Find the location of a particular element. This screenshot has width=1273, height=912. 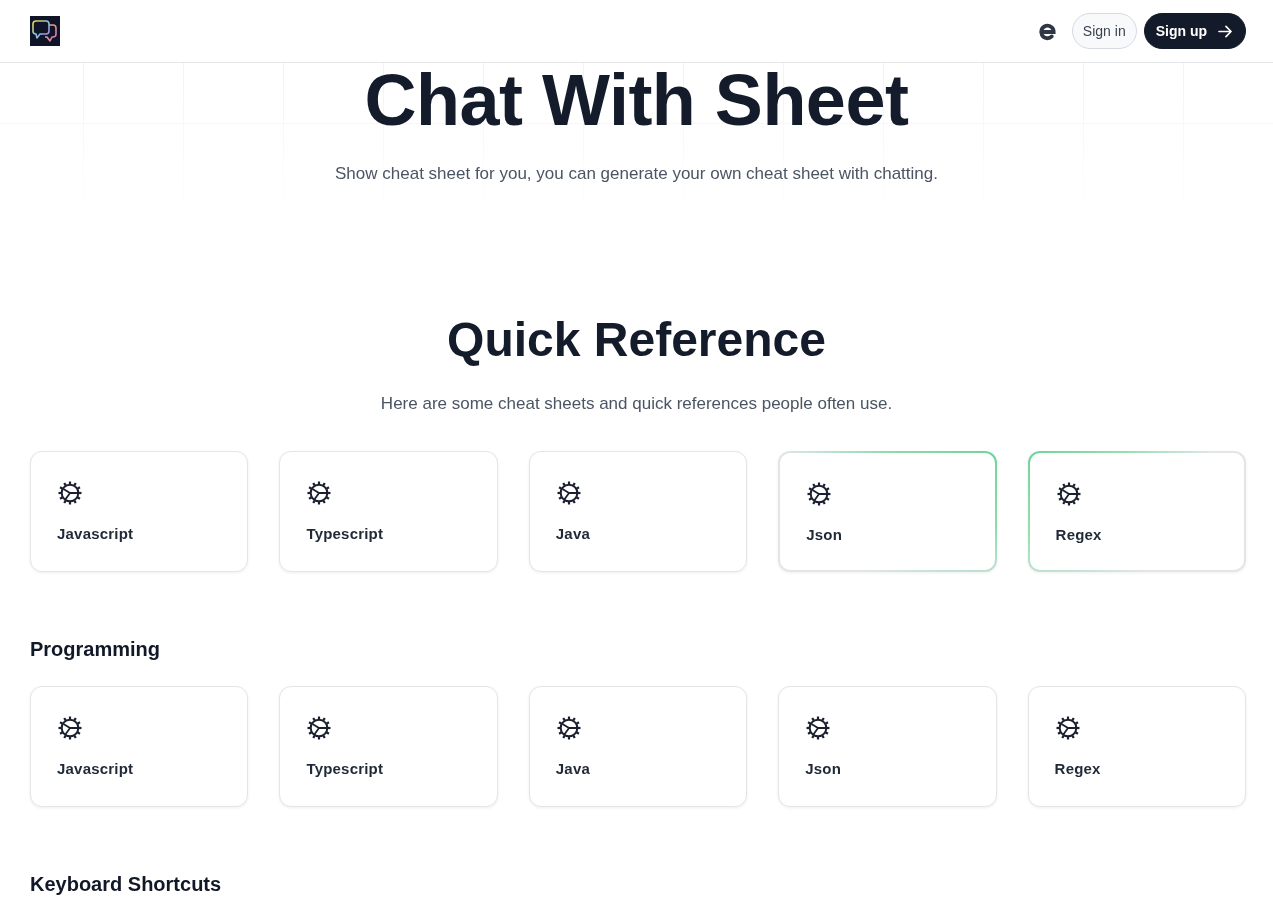

primary-button: Sign up is located at coordinates (1194, 31).